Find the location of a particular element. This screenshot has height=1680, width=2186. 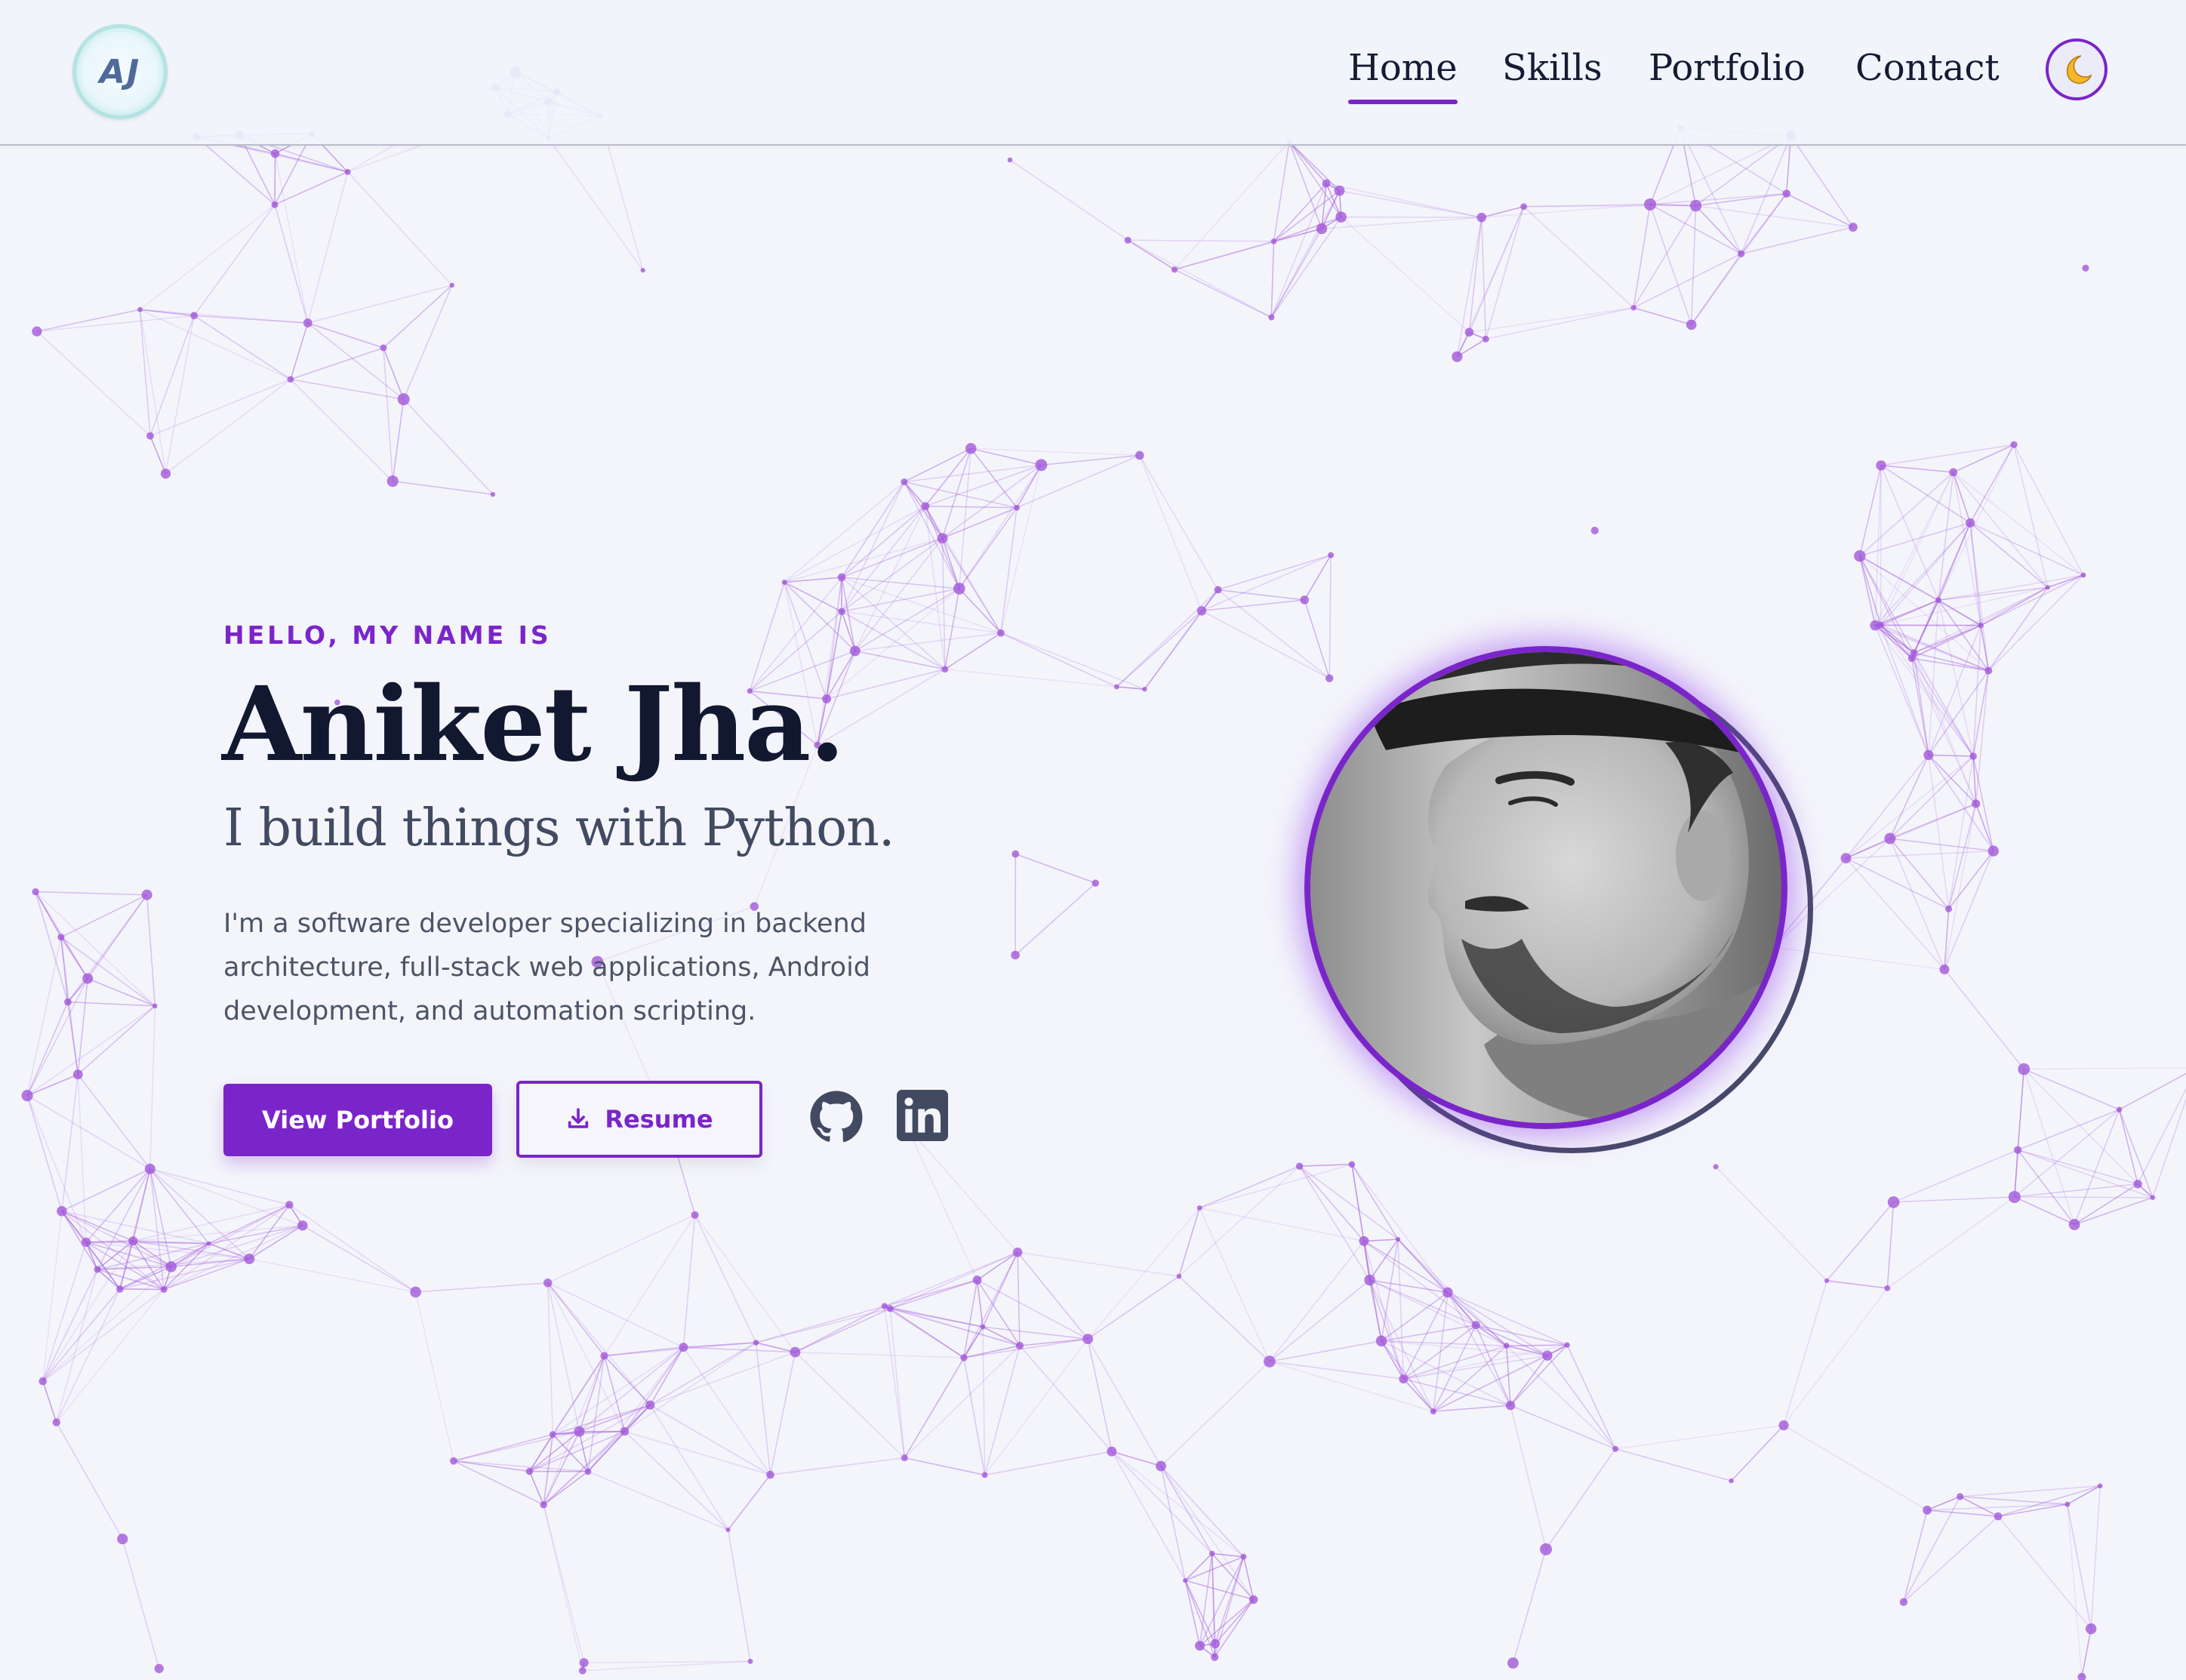

nav-skills: Skills is located at coordinates (1552, 68).